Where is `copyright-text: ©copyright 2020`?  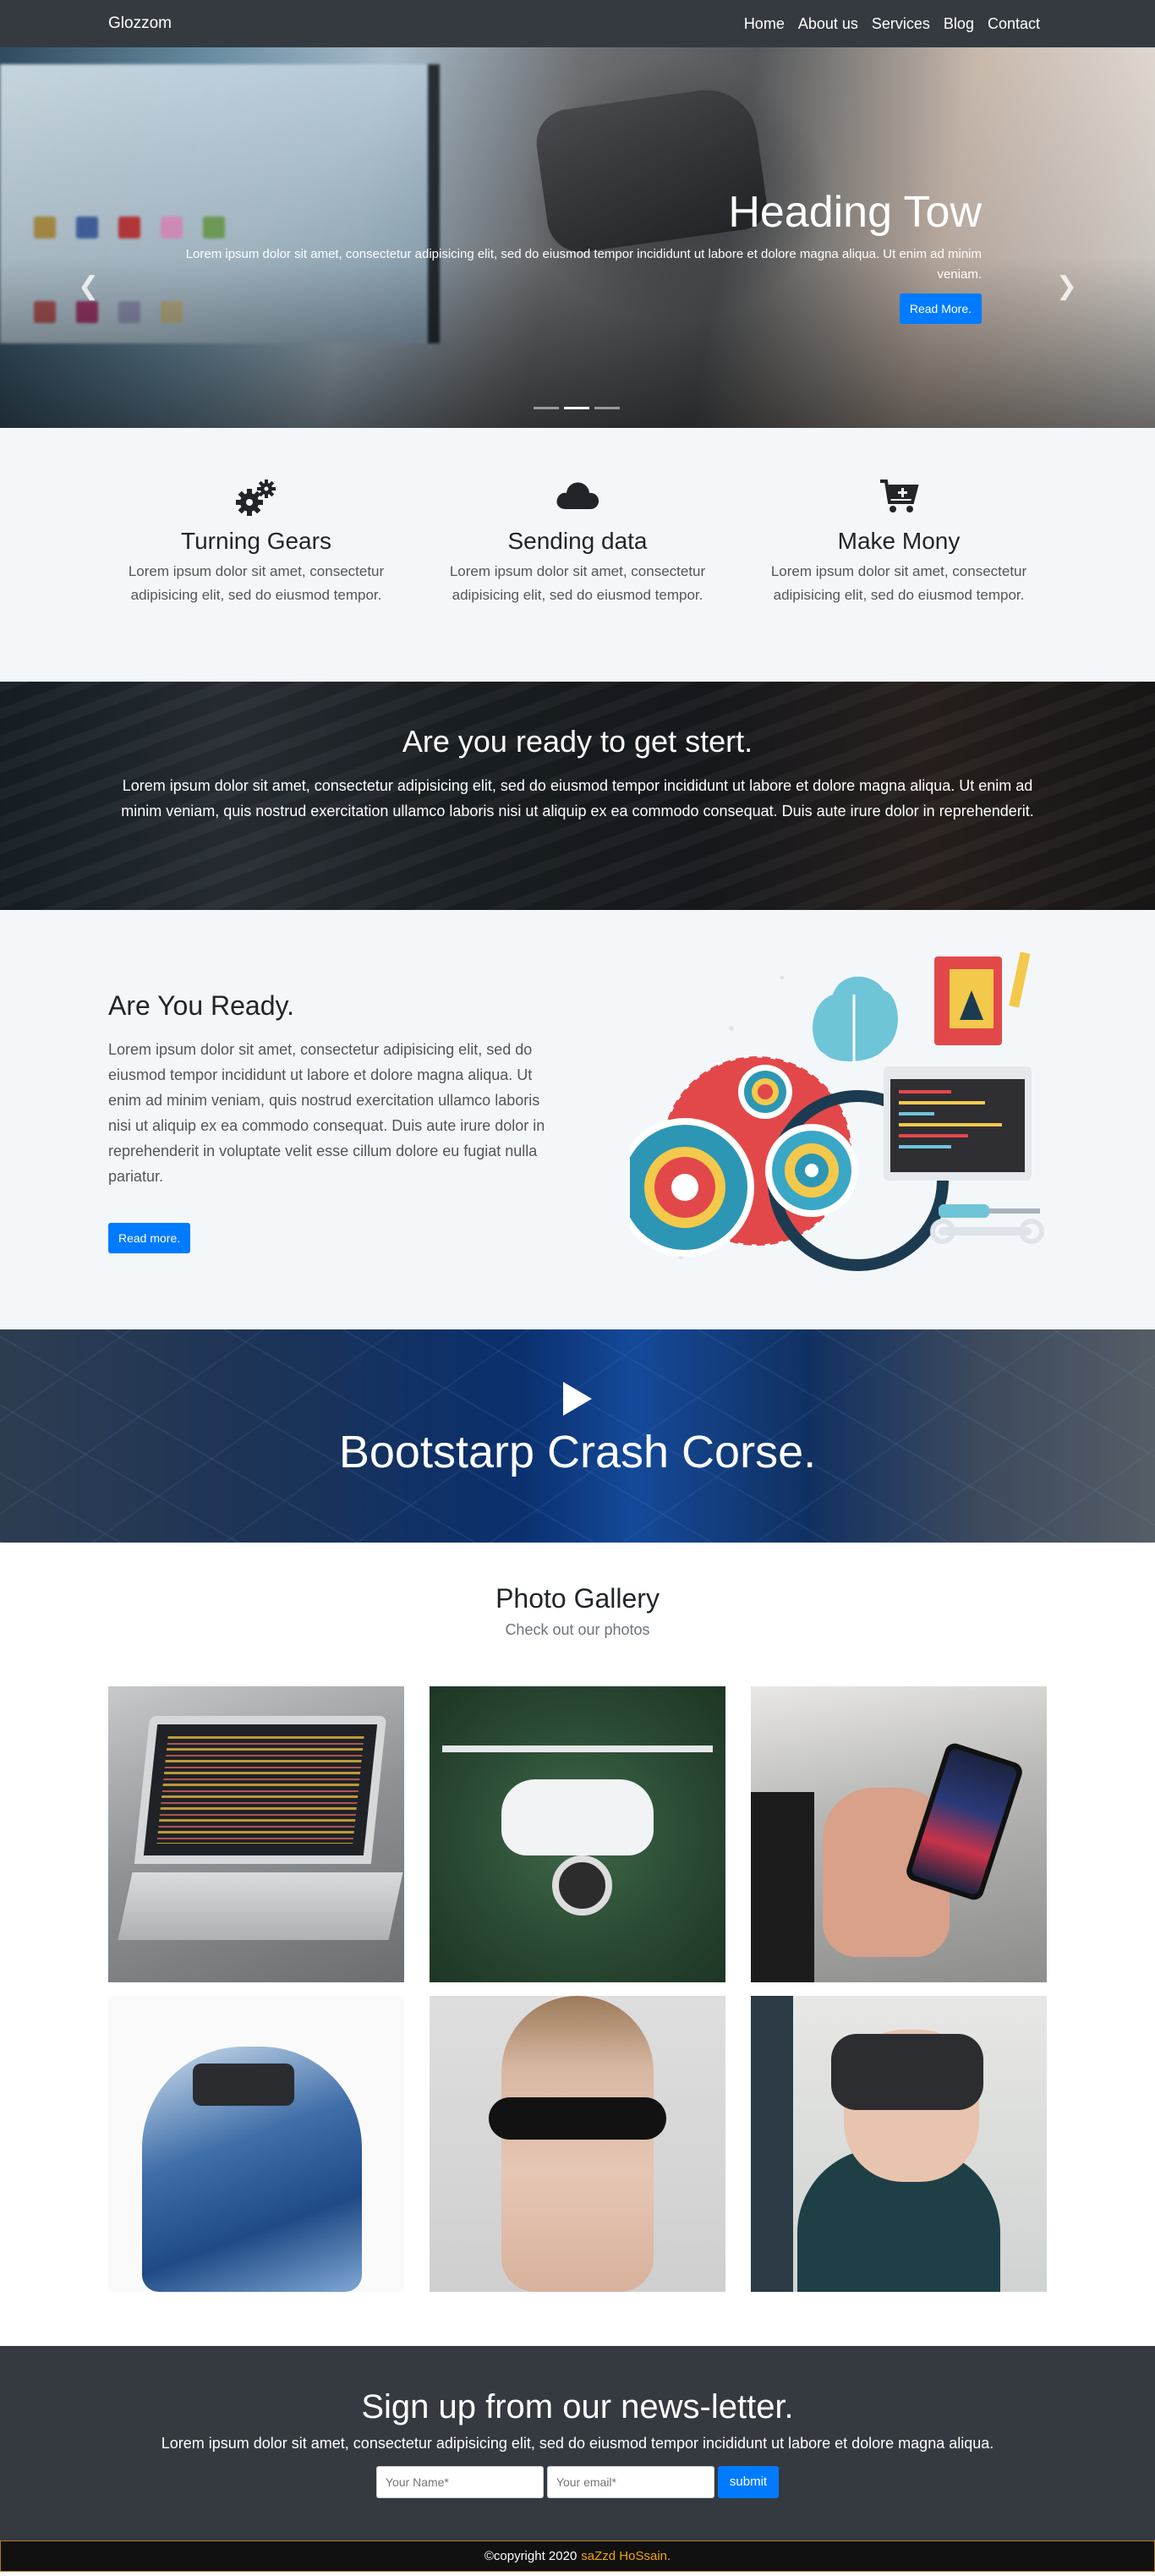
copyright-text: ©copyright 2020 is located at coordinates (531, 2556).